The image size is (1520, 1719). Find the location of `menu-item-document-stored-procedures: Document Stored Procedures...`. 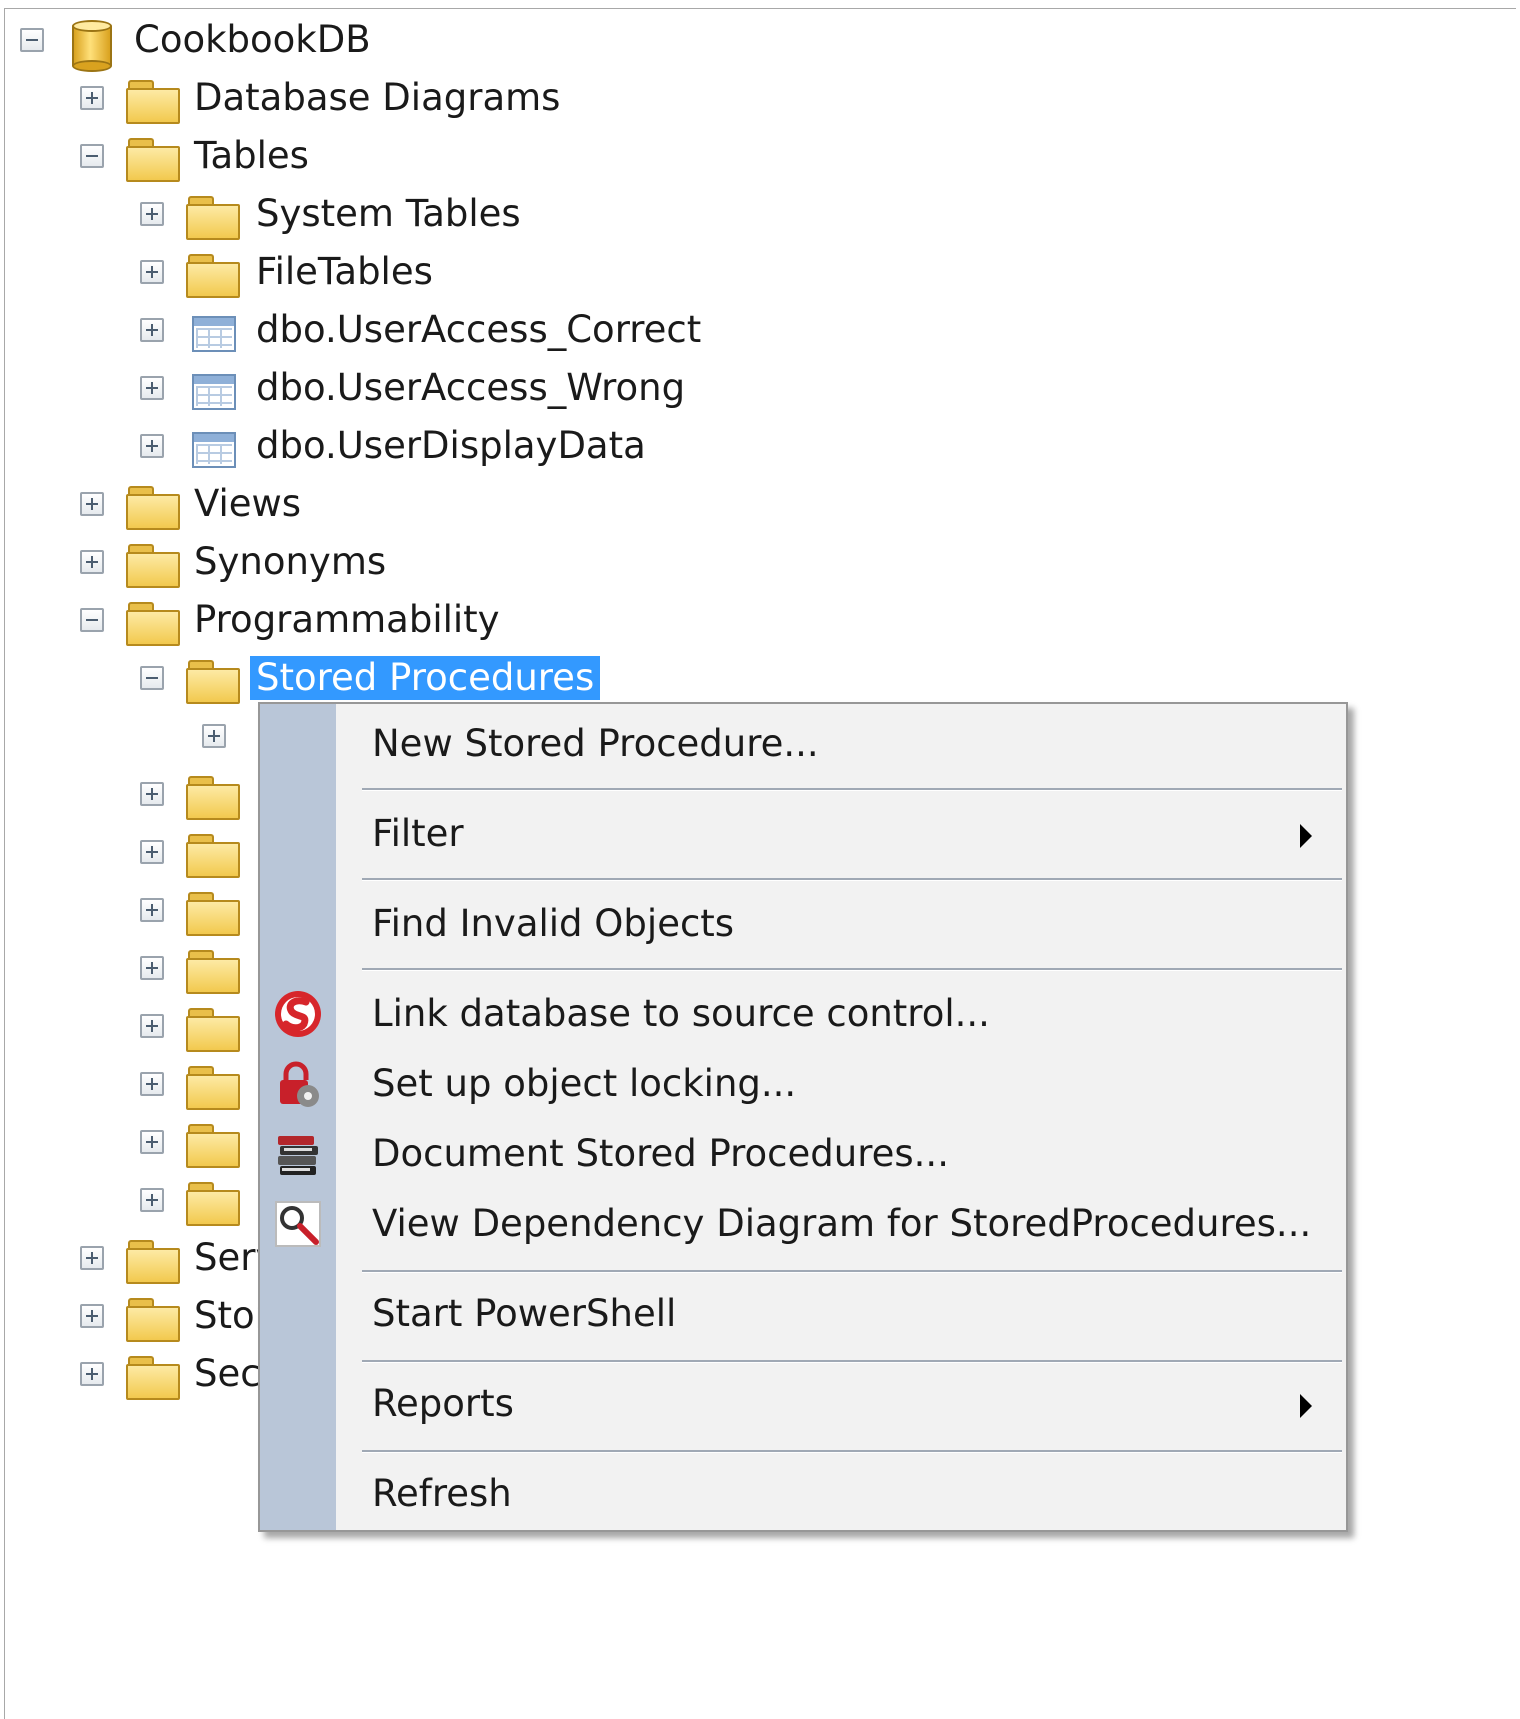

menu-item-document-stored-procedures: Document Stored Procedures... is located at coordinates (803, 1154).